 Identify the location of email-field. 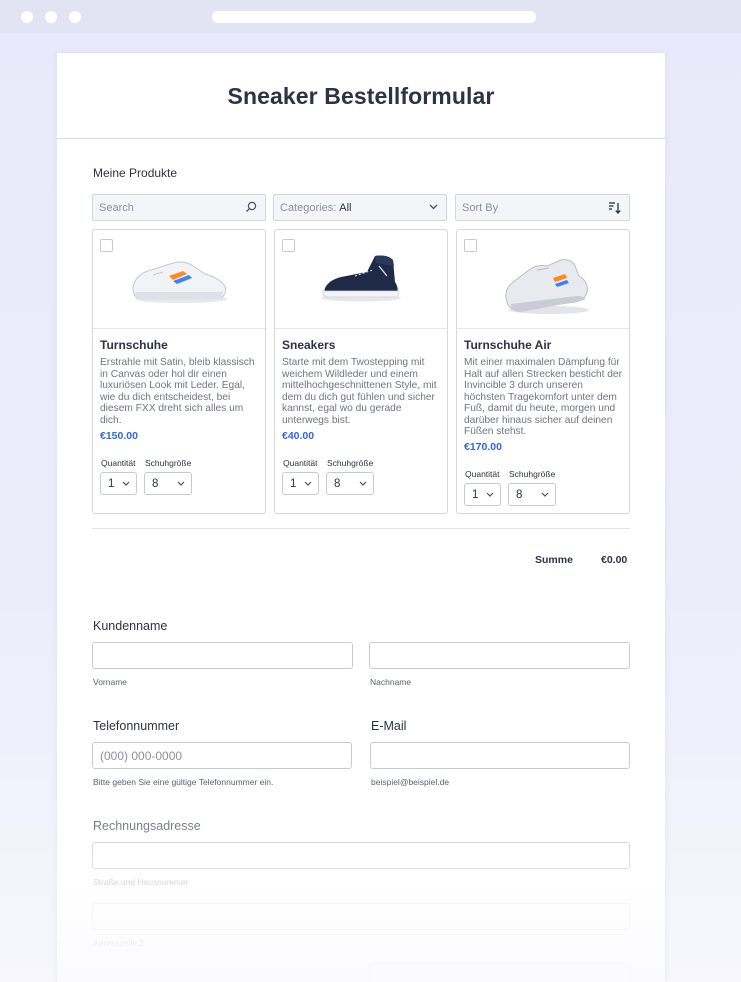
(500, 755).